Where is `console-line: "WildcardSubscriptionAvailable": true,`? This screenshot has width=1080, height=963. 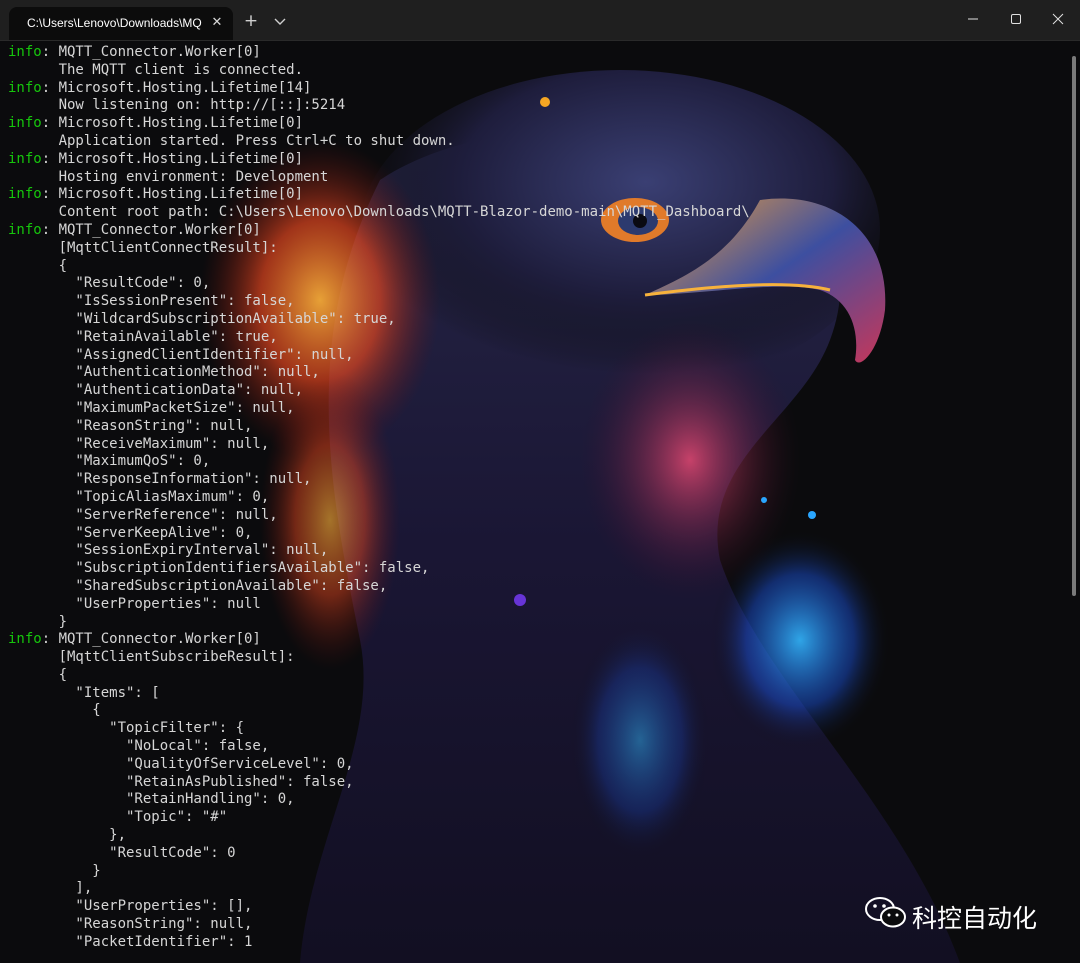 console-line: "WildcardSubscriptionAvailable": true, is located at coordinates (538, 320).